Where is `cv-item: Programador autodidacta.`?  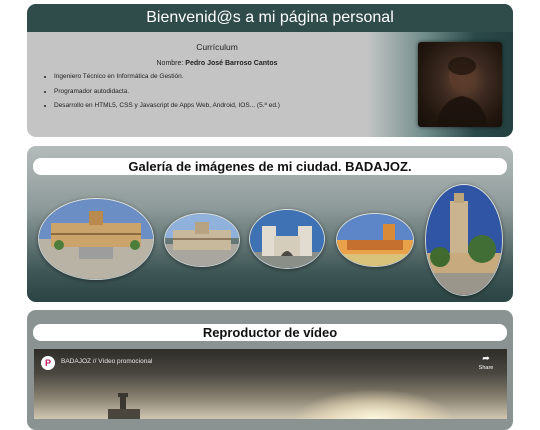
cv-item: Programador autodidacta. is located at coordinates (167, 92).